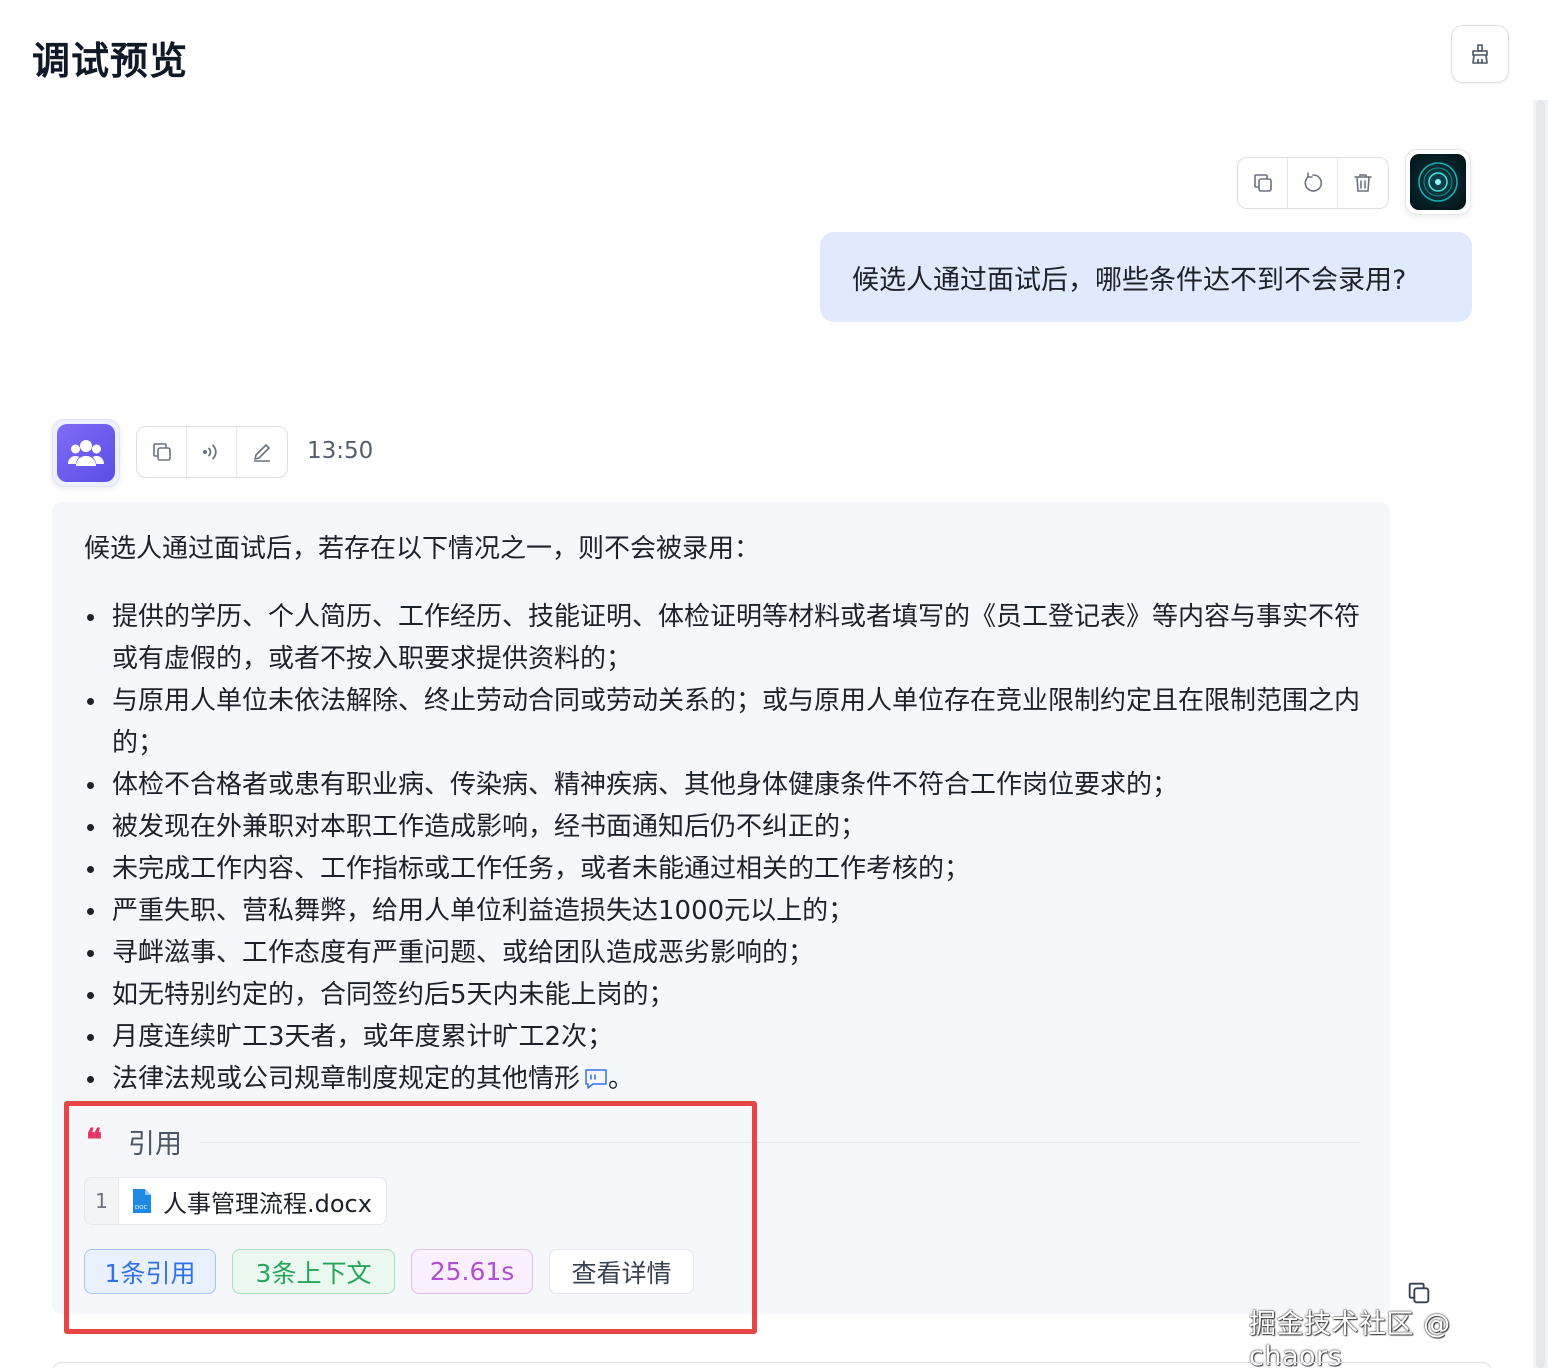 The image size is (1548, 1368). Describe the element at coordinates (726, 953) in the screenshot. I see `list-item: 寻衅滋事、工作态度有严重问题、或给团队造成恶劣影响的；` at that location.